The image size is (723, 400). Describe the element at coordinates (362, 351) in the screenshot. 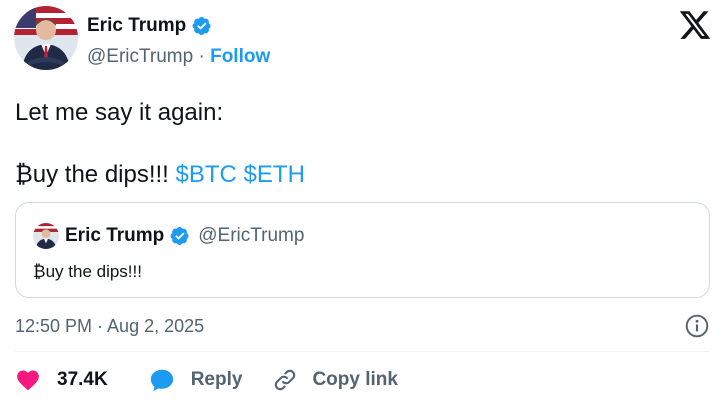

I see `divider` at that location.